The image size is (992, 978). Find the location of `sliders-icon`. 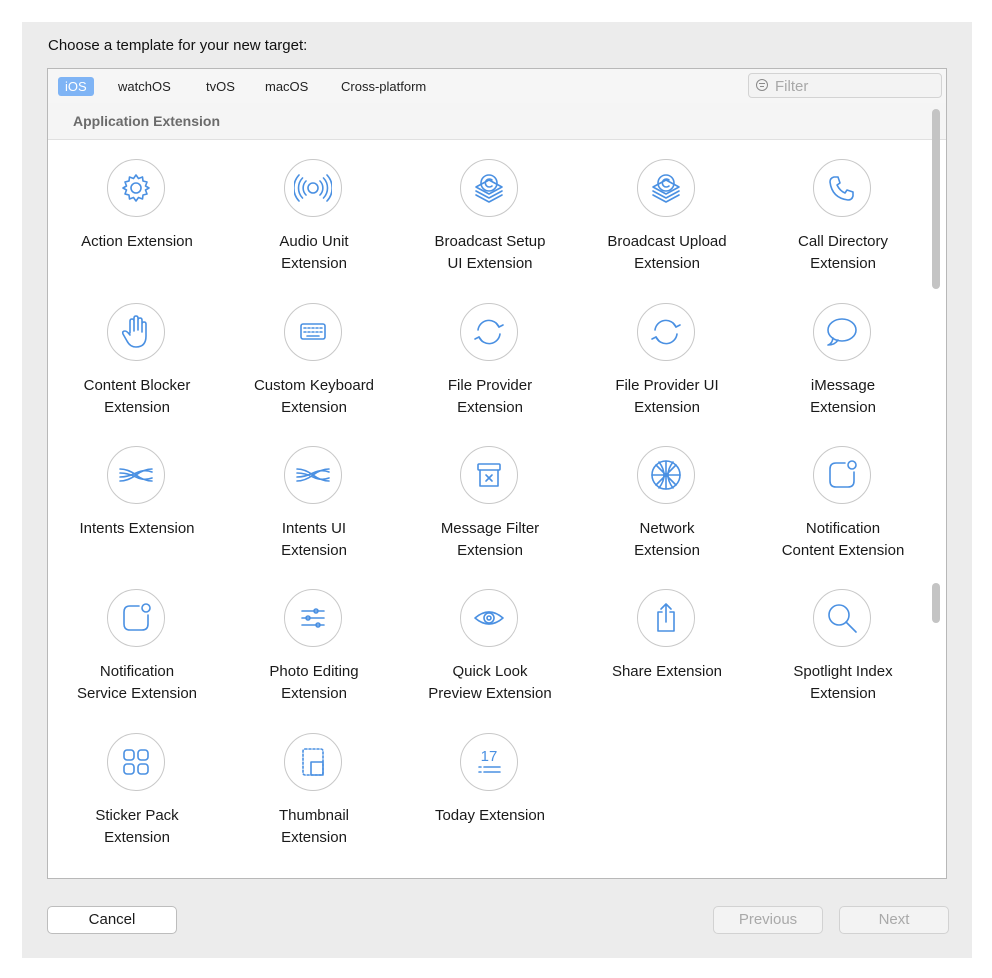

sliders-icon is located at coordinates (313, 618).